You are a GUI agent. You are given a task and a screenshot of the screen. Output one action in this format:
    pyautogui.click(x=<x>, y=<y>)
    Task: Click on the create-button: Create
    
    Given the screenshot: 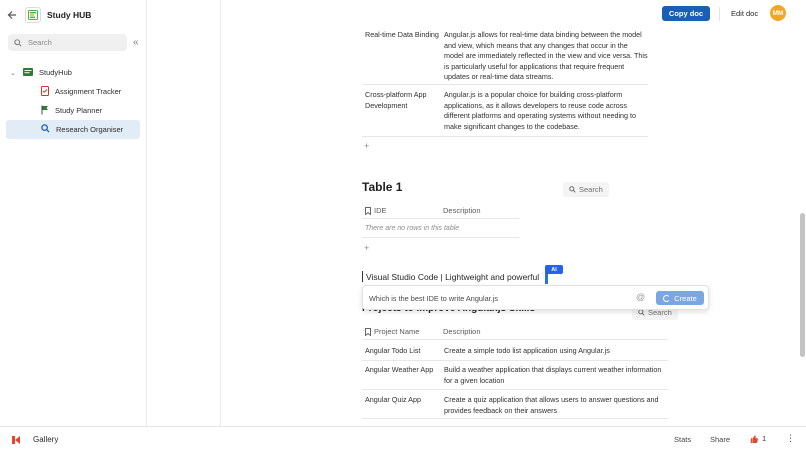 What is the action you would take?
    pyautogui.click(x=680, y=298)
    